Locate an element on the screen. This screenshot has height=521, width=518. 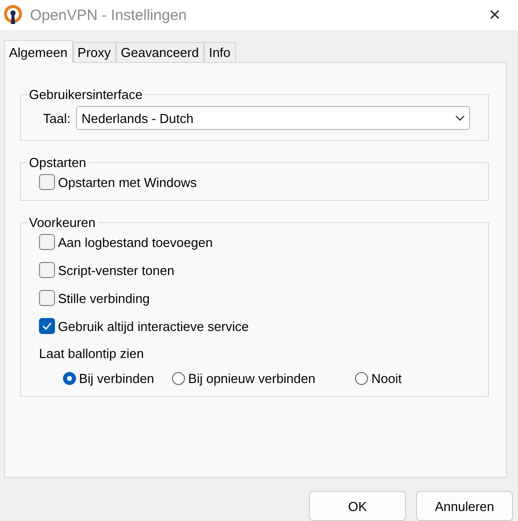
chevron-down-icon is located at coordinates (460, 118).